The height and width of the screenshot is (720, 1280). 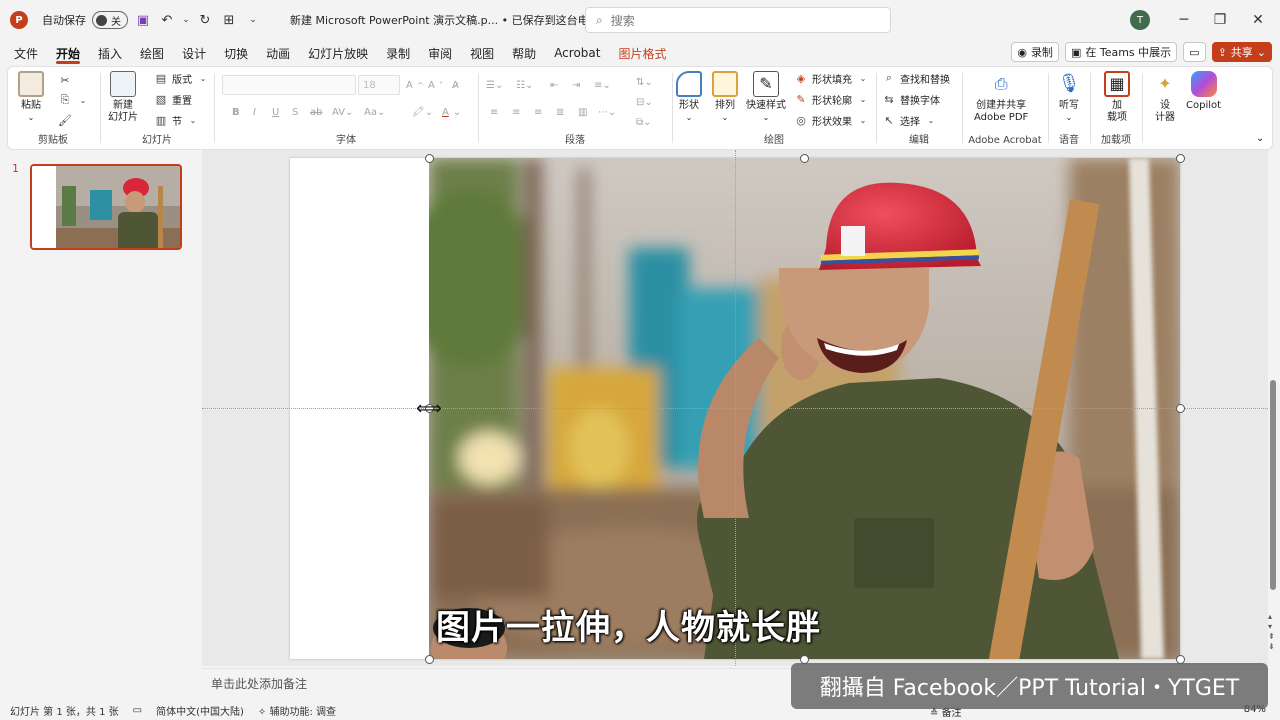 What do you see at coordinates (182, 78) in the screenshot?
I see `layout-button: ▤ 版式 ⌄` at bounding box center [182, 78].